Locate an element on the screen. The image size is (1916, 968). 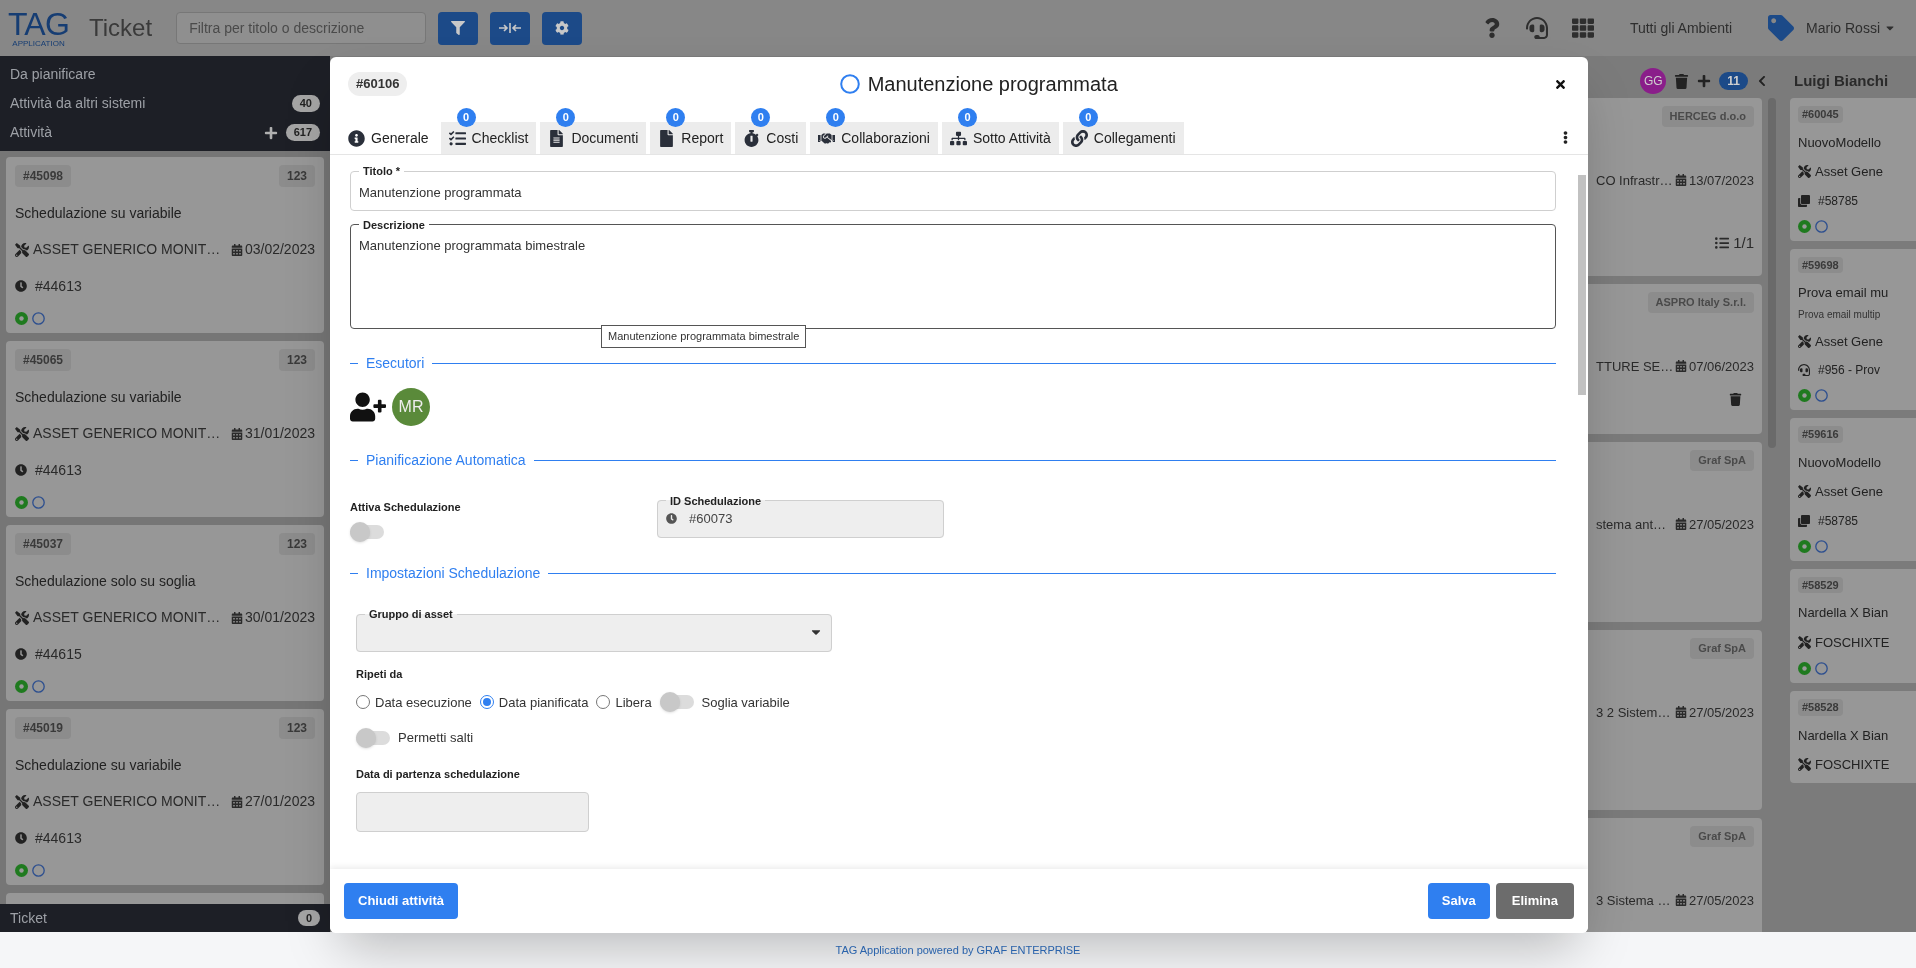
radio-group-label: Ripeti da is located at coordinates (380, 674).